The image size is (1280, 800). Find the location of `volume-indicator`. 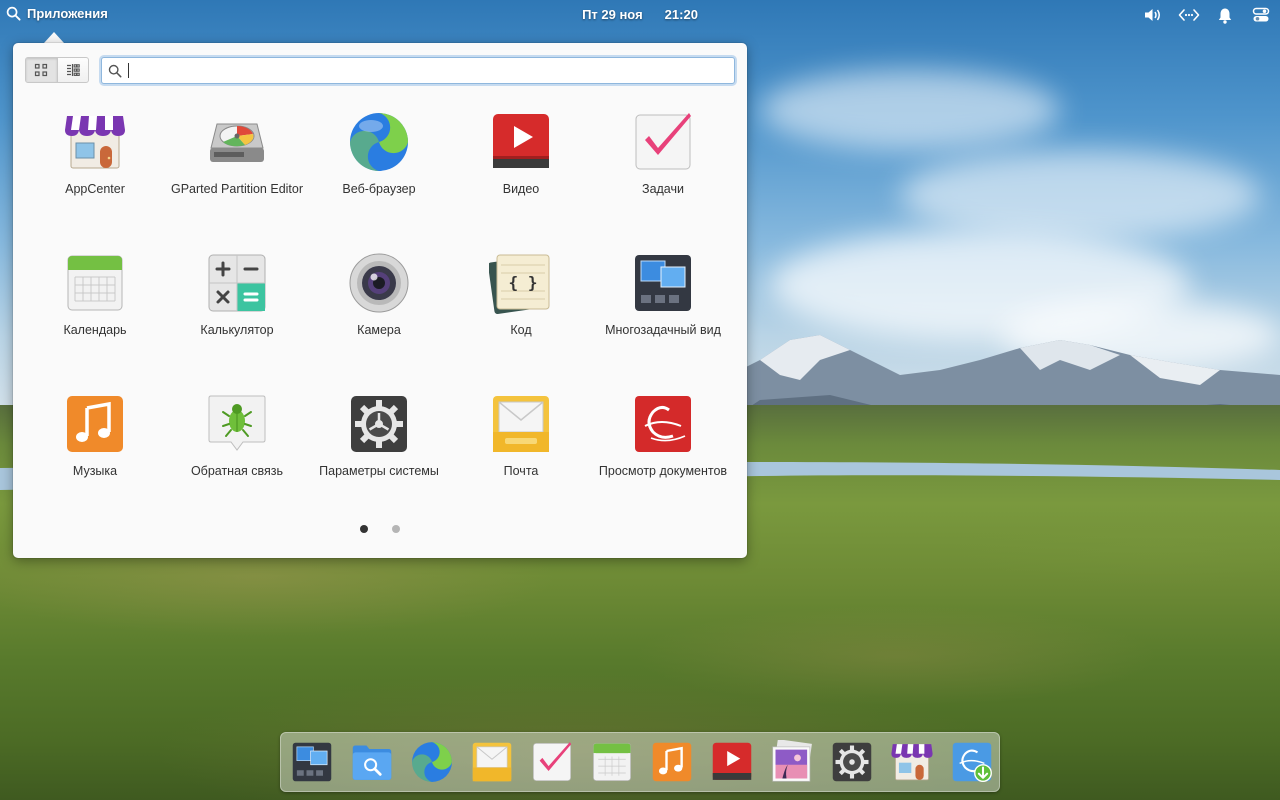

volume-indicator is located at coordinates (1153, 15).